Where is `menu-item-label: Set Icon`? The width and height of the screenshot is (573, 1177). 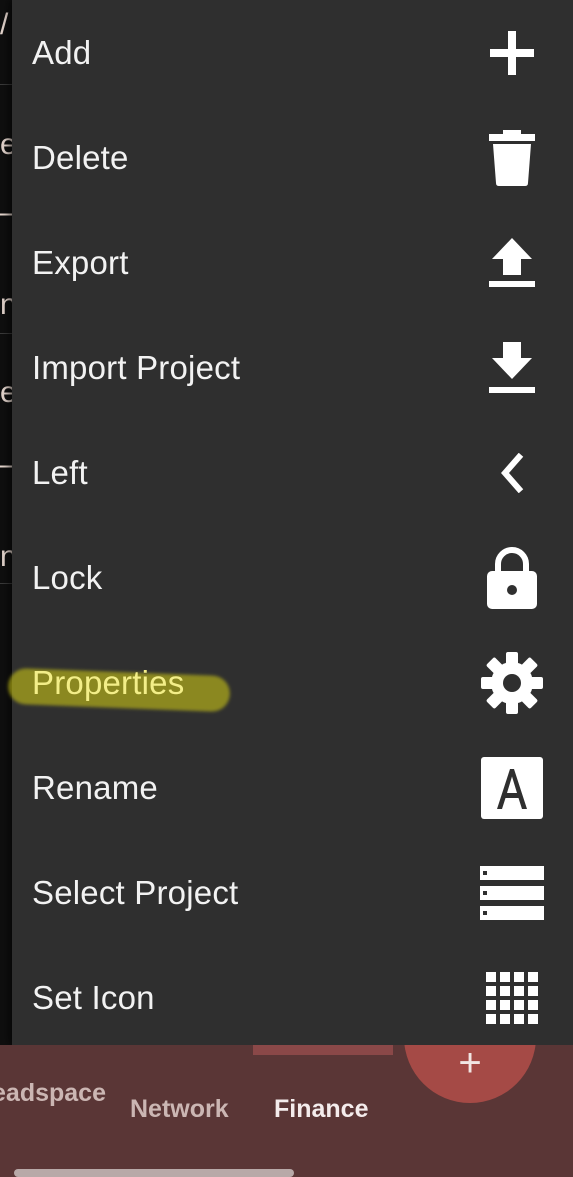
menu-item-label: Set Icon is located at coordinates (93, 997).